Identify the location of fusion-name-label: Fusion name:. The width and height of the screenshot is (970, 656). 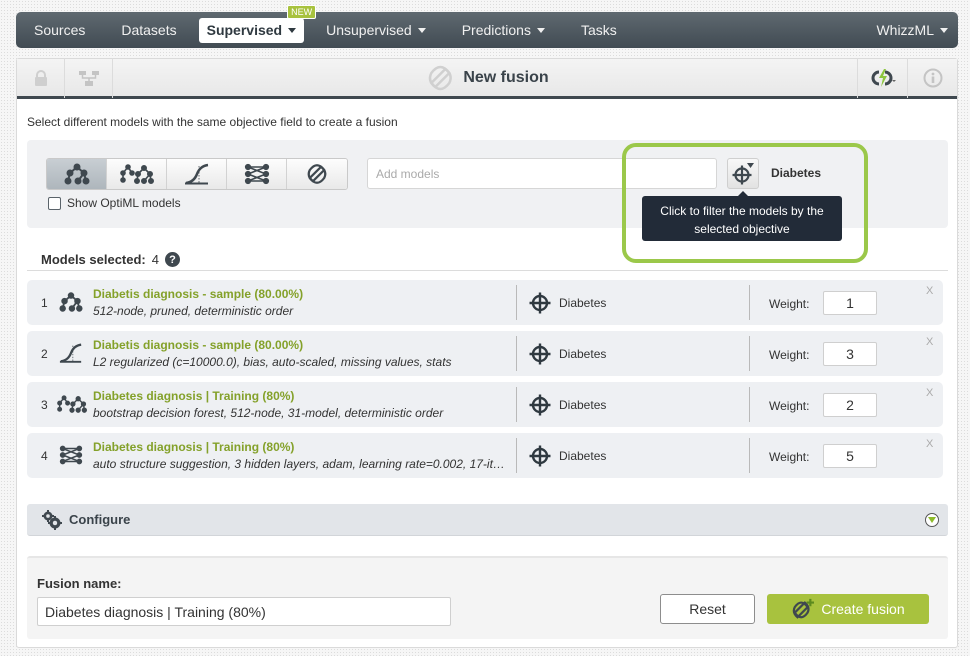
(79, 583).